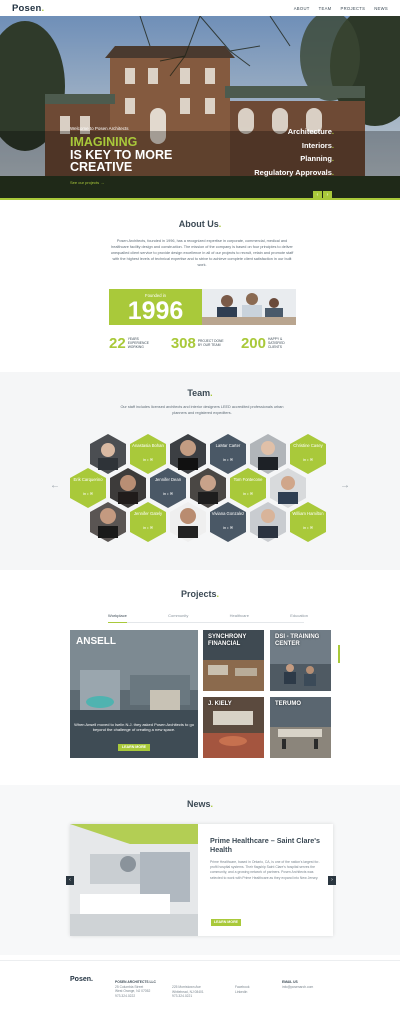  Describe the element at coordinates (148, 513) in the screenshot. I see `member-name: Jennifer Gately` at that location.